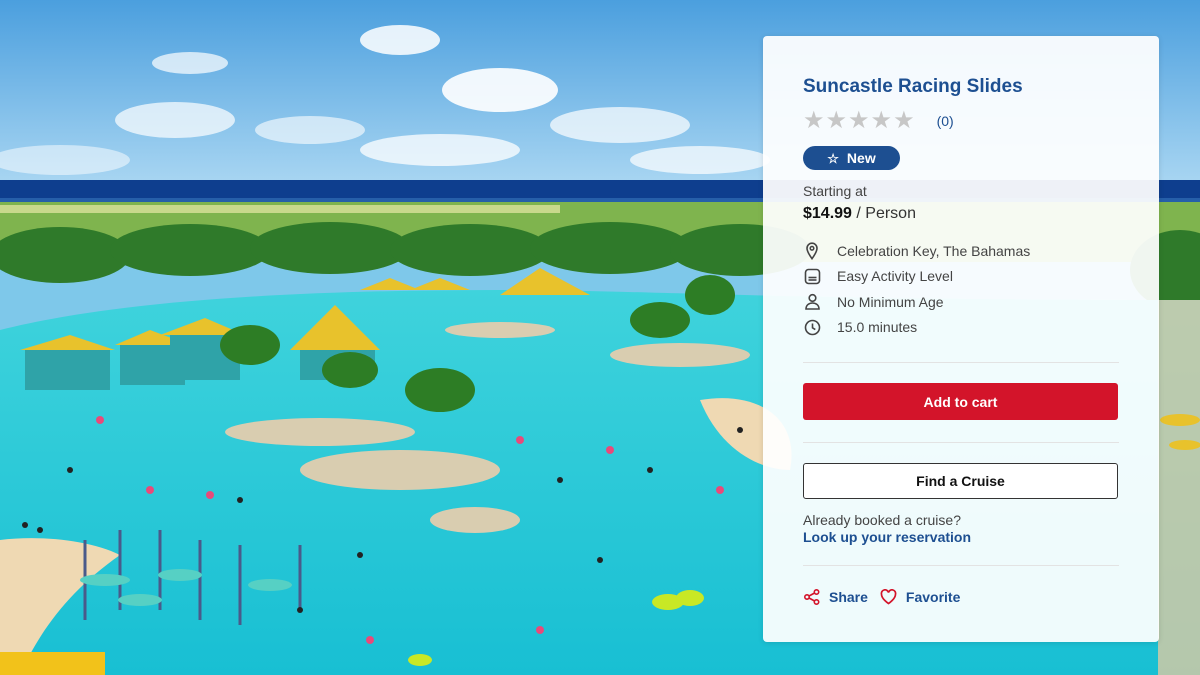  What do you see at coordinates (934, 250) in the screenshot?
I see `detail-location-text: Celebration Key, The Bahamas` at bounding box center [934, 250].